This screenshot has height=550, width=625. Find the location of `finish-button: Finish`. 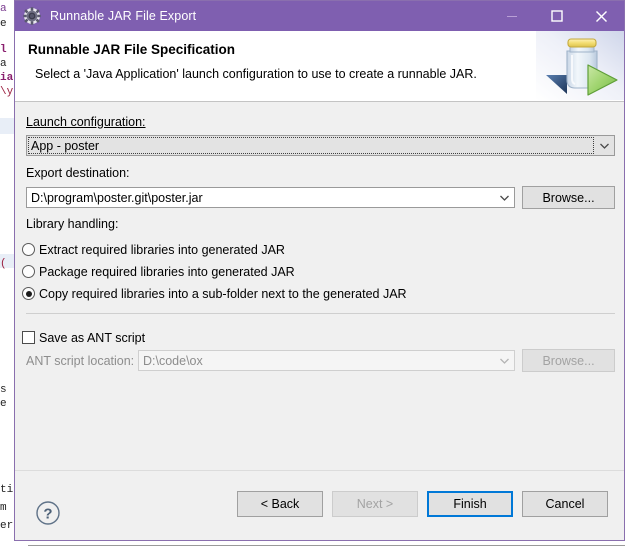

finish-button: Finish is located at coordinates (470, 504).